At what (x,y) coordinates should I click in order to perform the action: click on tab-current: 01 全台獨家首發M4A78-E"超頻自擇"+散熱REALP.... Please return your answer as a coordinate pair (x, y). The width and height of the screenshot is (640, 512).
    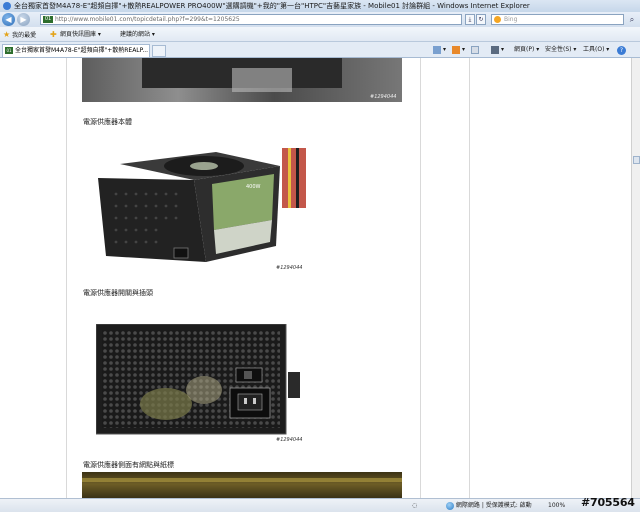
    Looking at the image, I should click on (76, 50).